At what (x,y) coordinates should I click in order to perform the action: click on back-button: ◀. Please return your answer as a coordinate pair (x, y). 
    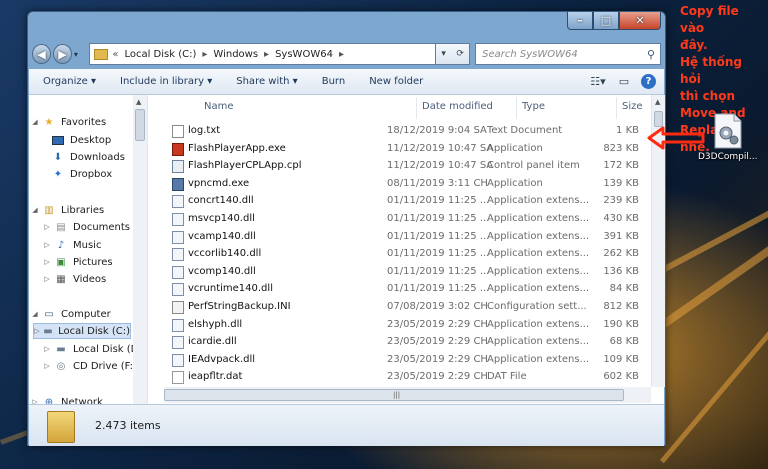
    Looking at the image, I should click on (41, 54).